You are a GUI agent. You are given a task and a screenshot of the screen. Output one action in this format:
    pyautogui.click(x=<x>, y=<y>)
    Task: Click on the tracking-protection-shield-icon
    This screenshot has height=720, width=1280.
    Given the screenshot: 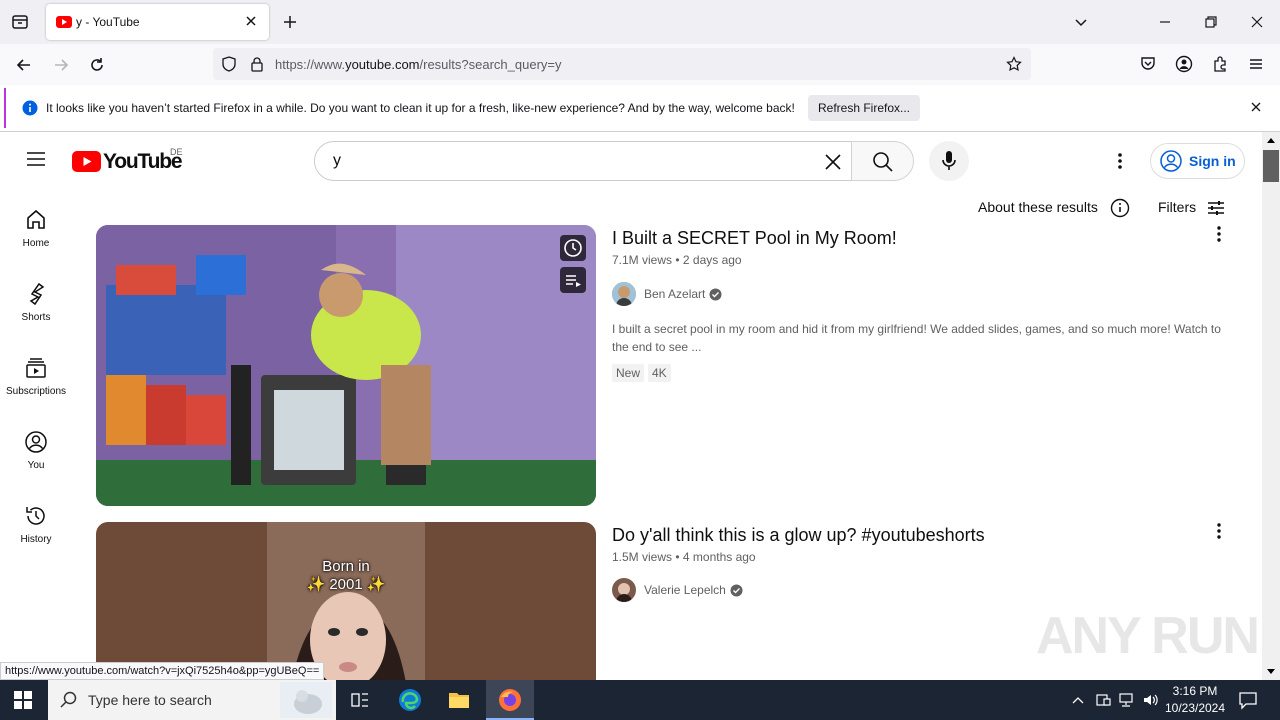 What is the action you would take?
    pyautogui.click(x=229, y=64)
    